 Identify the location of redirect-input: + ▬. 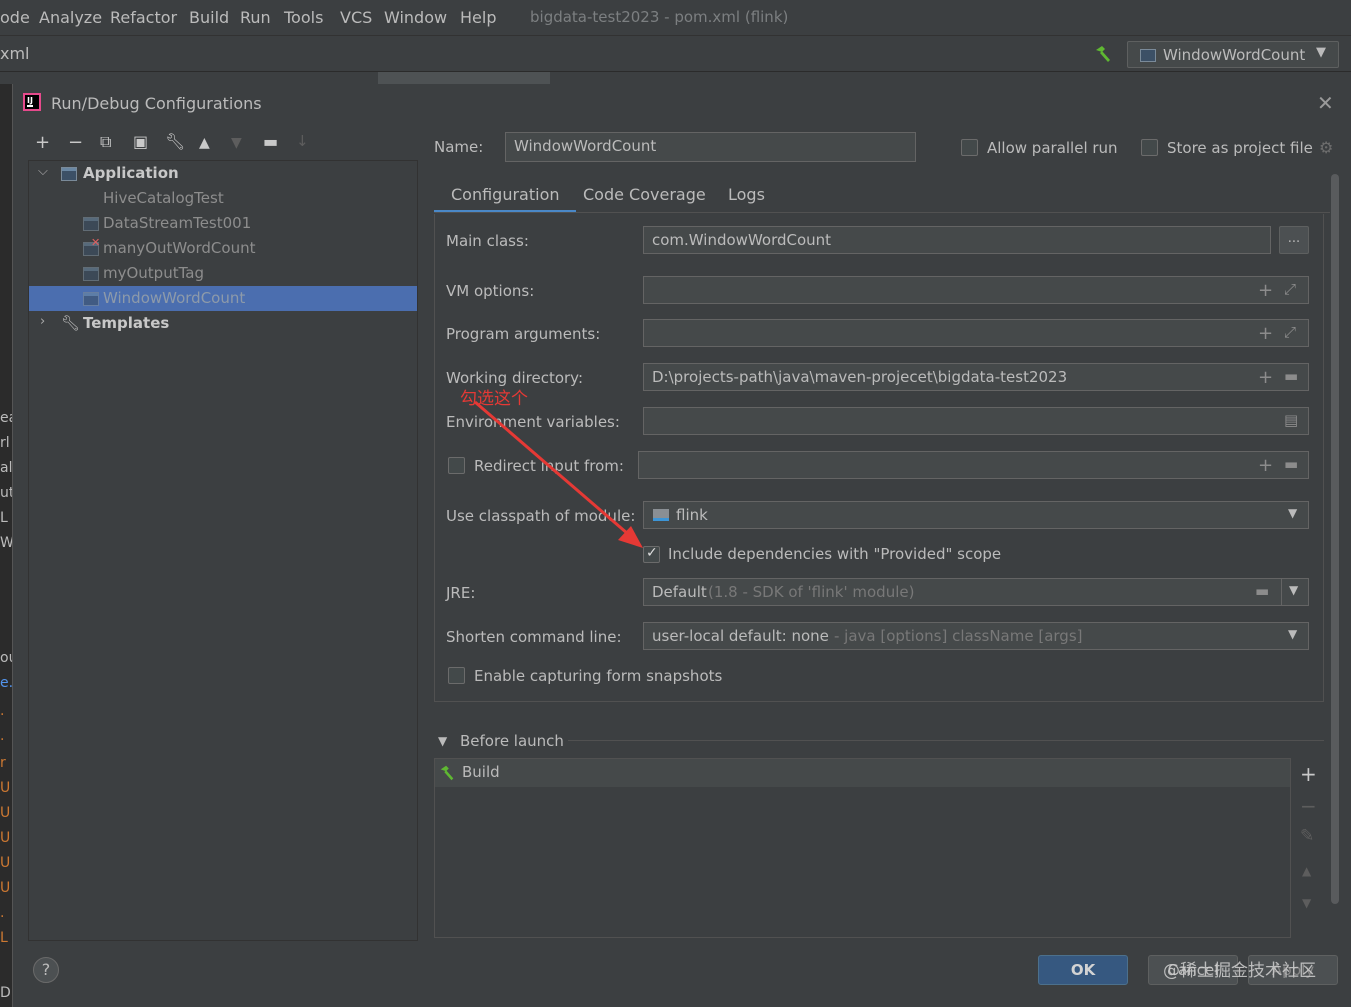
(973, 465).